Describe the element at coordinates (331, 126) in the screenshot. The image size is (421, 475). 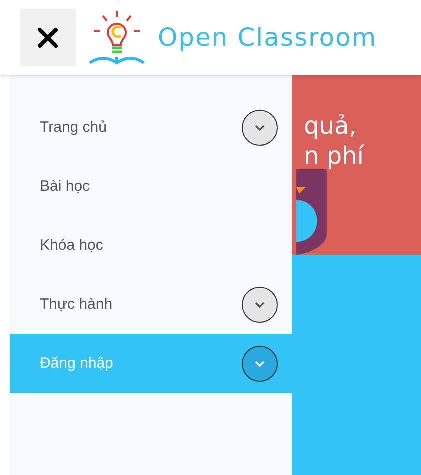
I see `hero-text: quả,` at that location.